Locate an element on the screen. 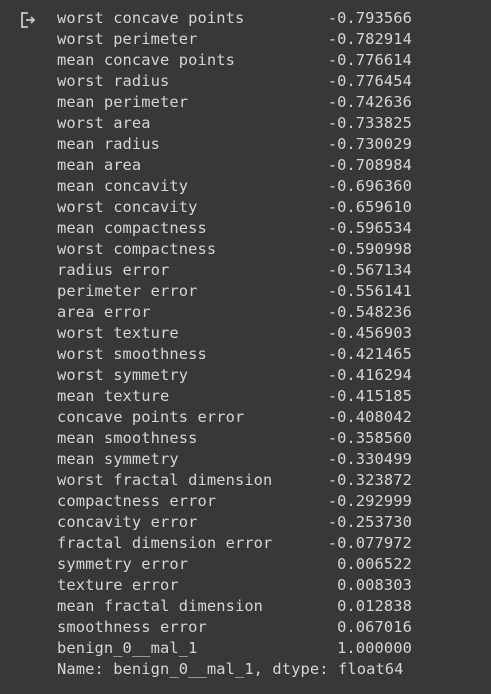 The image size is (491, 694). feature-name: concave points error is located at coordinates (151, 417).